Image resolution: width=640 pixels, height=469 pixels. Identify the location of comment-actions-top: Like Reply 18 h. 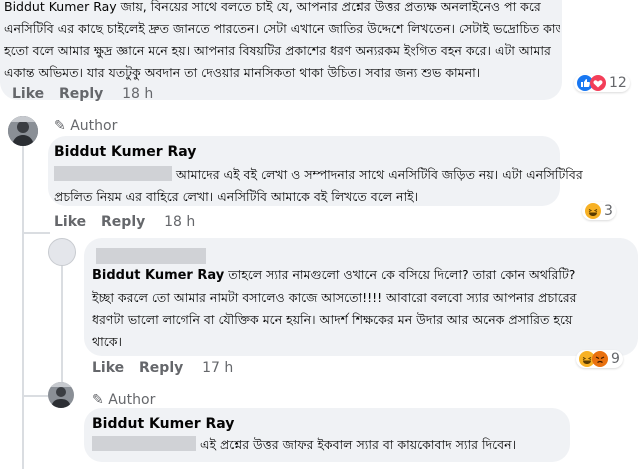
(87, 94).